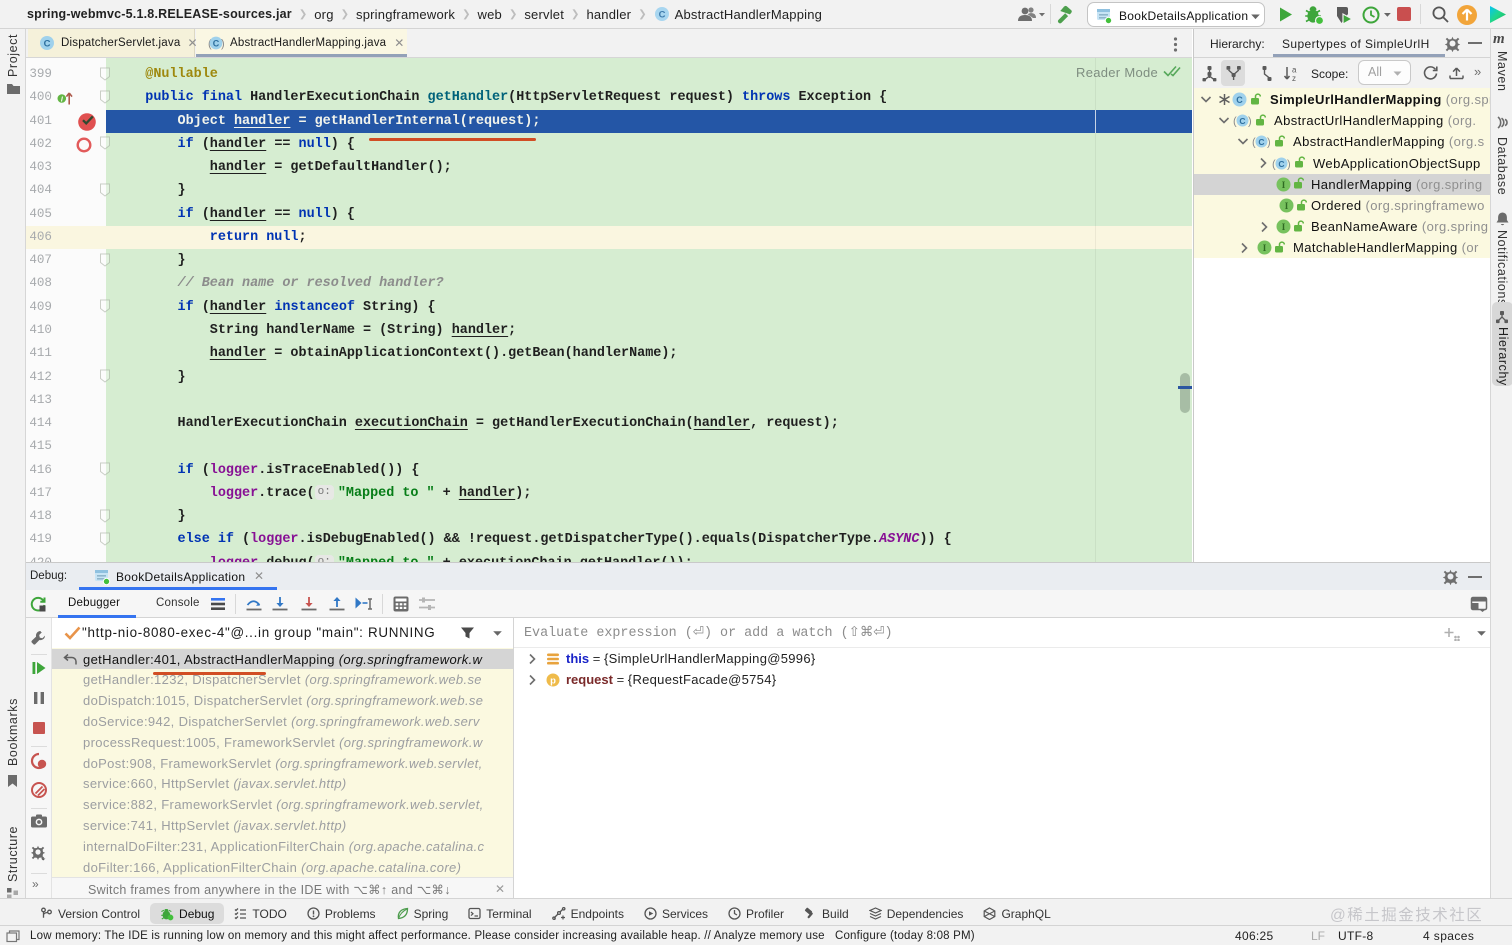  Describe the element at coordinates (553, 681) in the screenshot. I see `svg-text: p` at that location.